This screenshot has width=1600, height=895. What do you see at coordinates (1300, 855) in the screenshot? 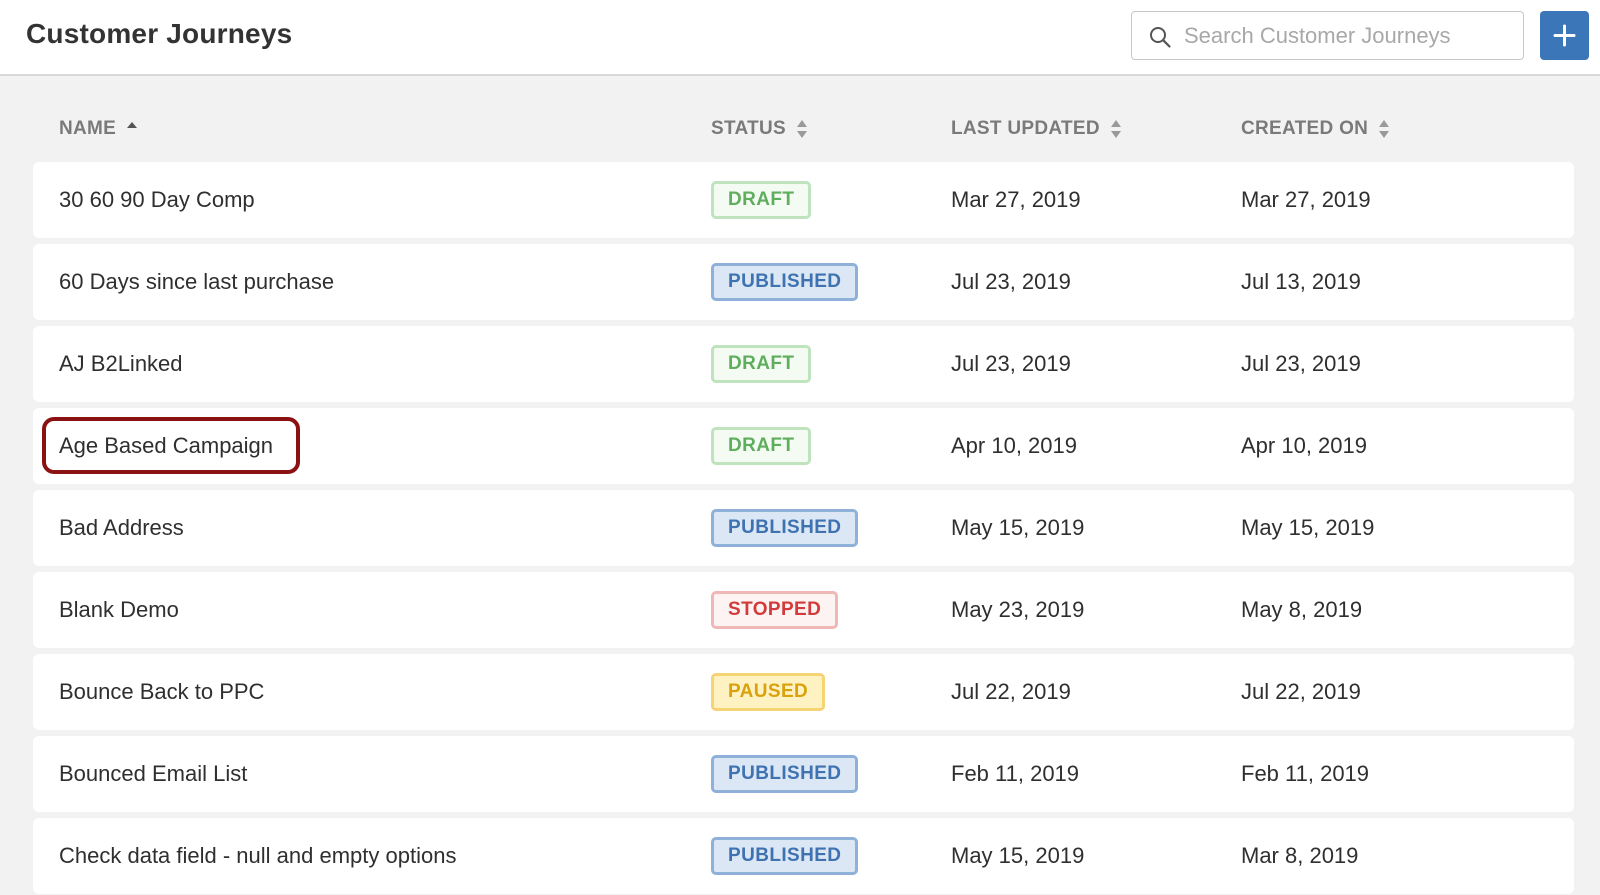
I see `created-on: Mar 8, 2019` at bounding box center [1300, 855].